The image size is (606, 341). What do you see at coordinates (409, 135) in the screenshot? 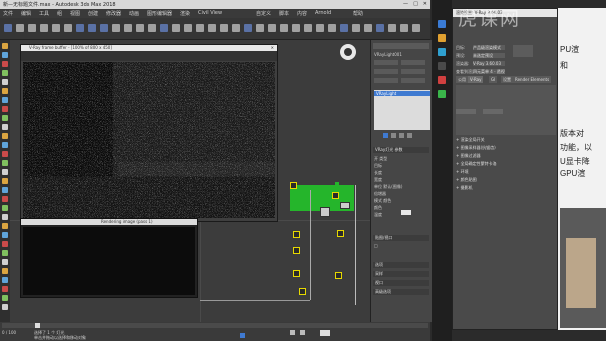
I see `remove-modifier-icon` at bounding box center [409, 135].